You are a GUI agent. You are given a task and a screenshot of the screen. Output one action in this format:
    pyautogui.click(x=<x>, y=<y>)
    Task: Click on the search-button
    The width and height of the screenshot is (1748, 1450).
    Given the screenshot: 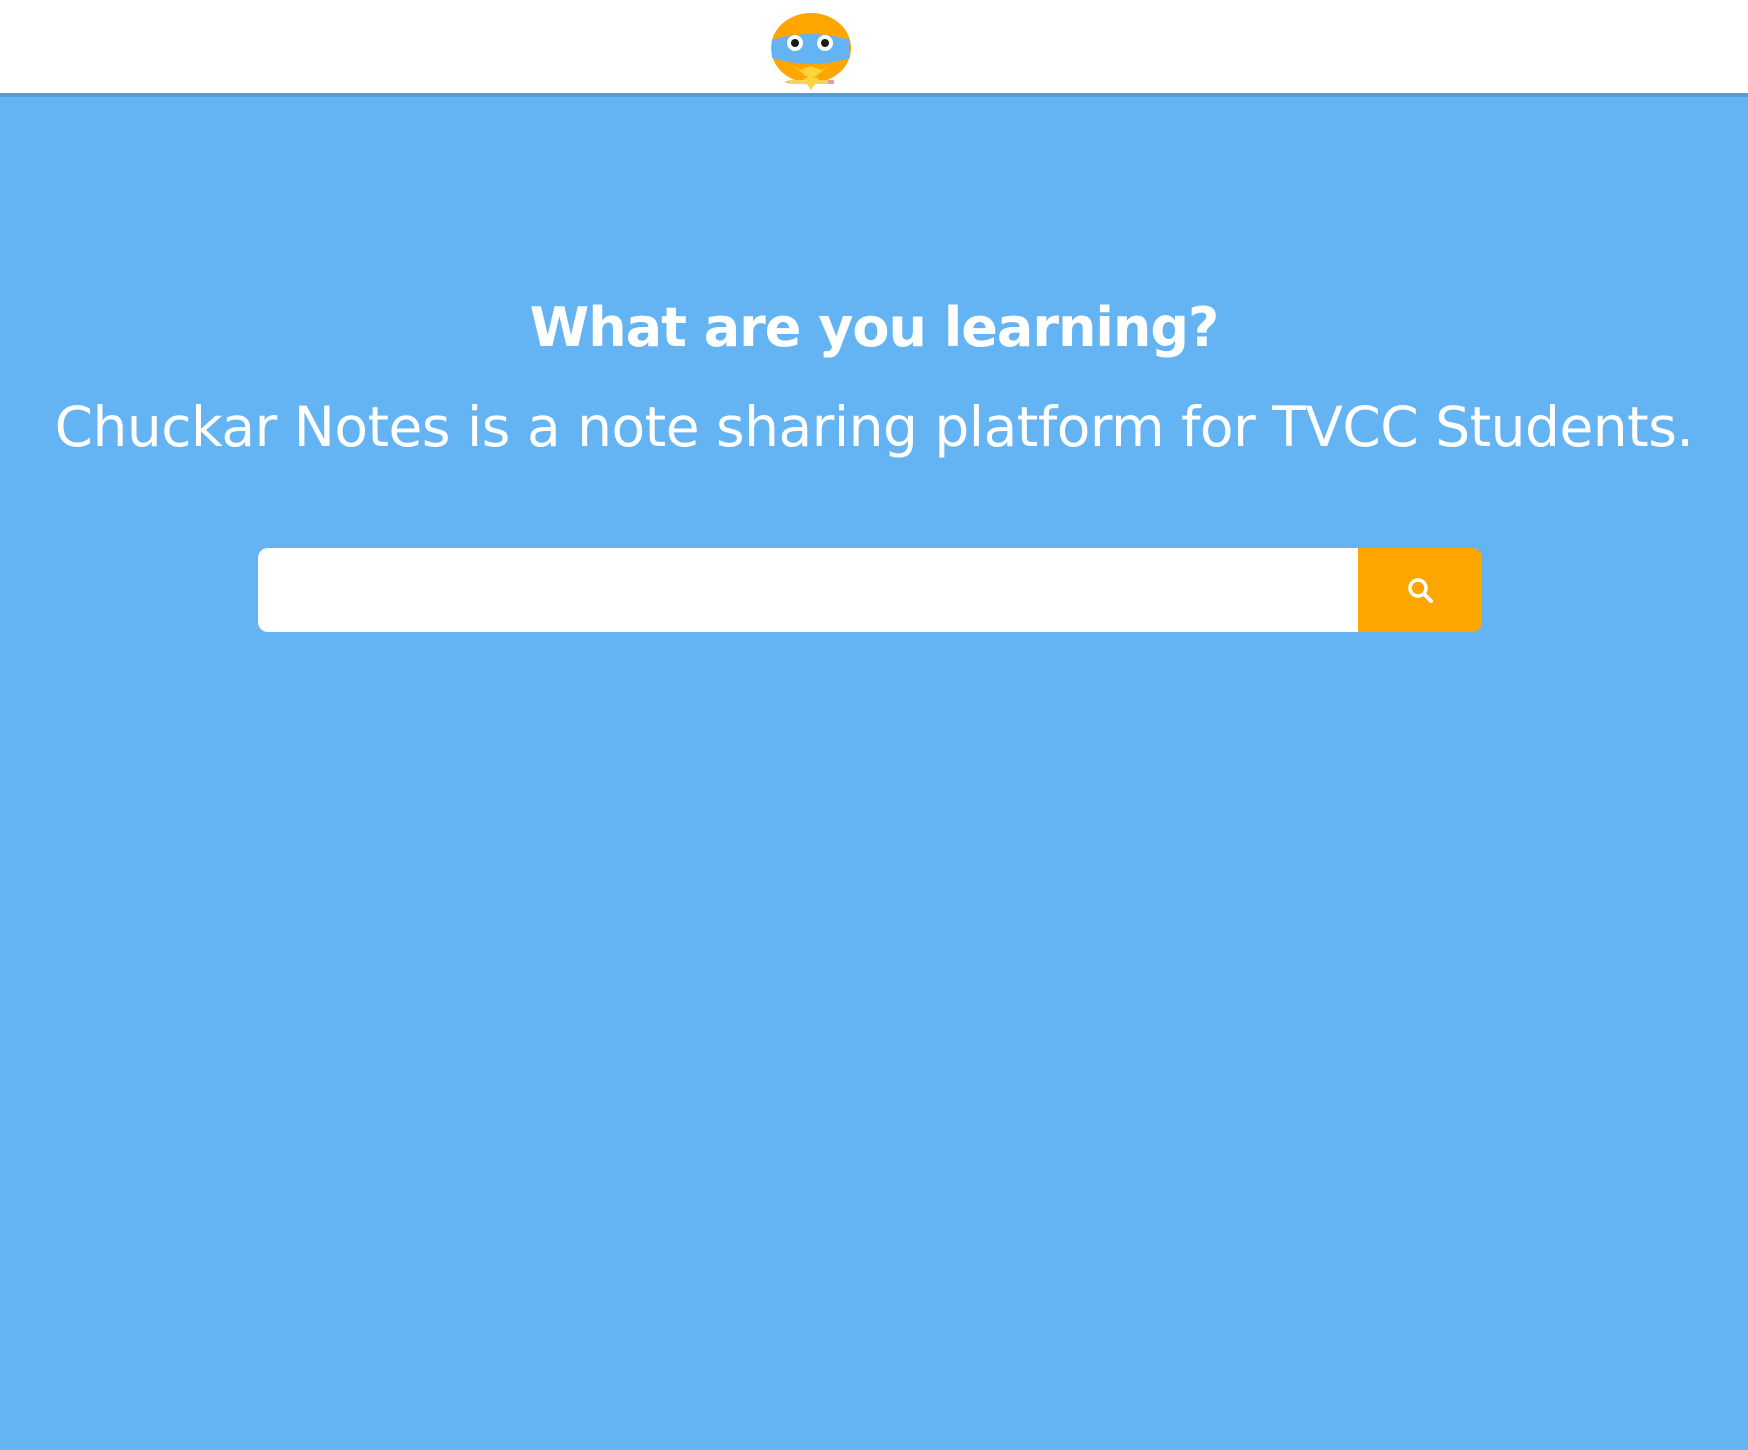 What is the action you would take?
    pyautogui.click(x=1420, y=590)
    